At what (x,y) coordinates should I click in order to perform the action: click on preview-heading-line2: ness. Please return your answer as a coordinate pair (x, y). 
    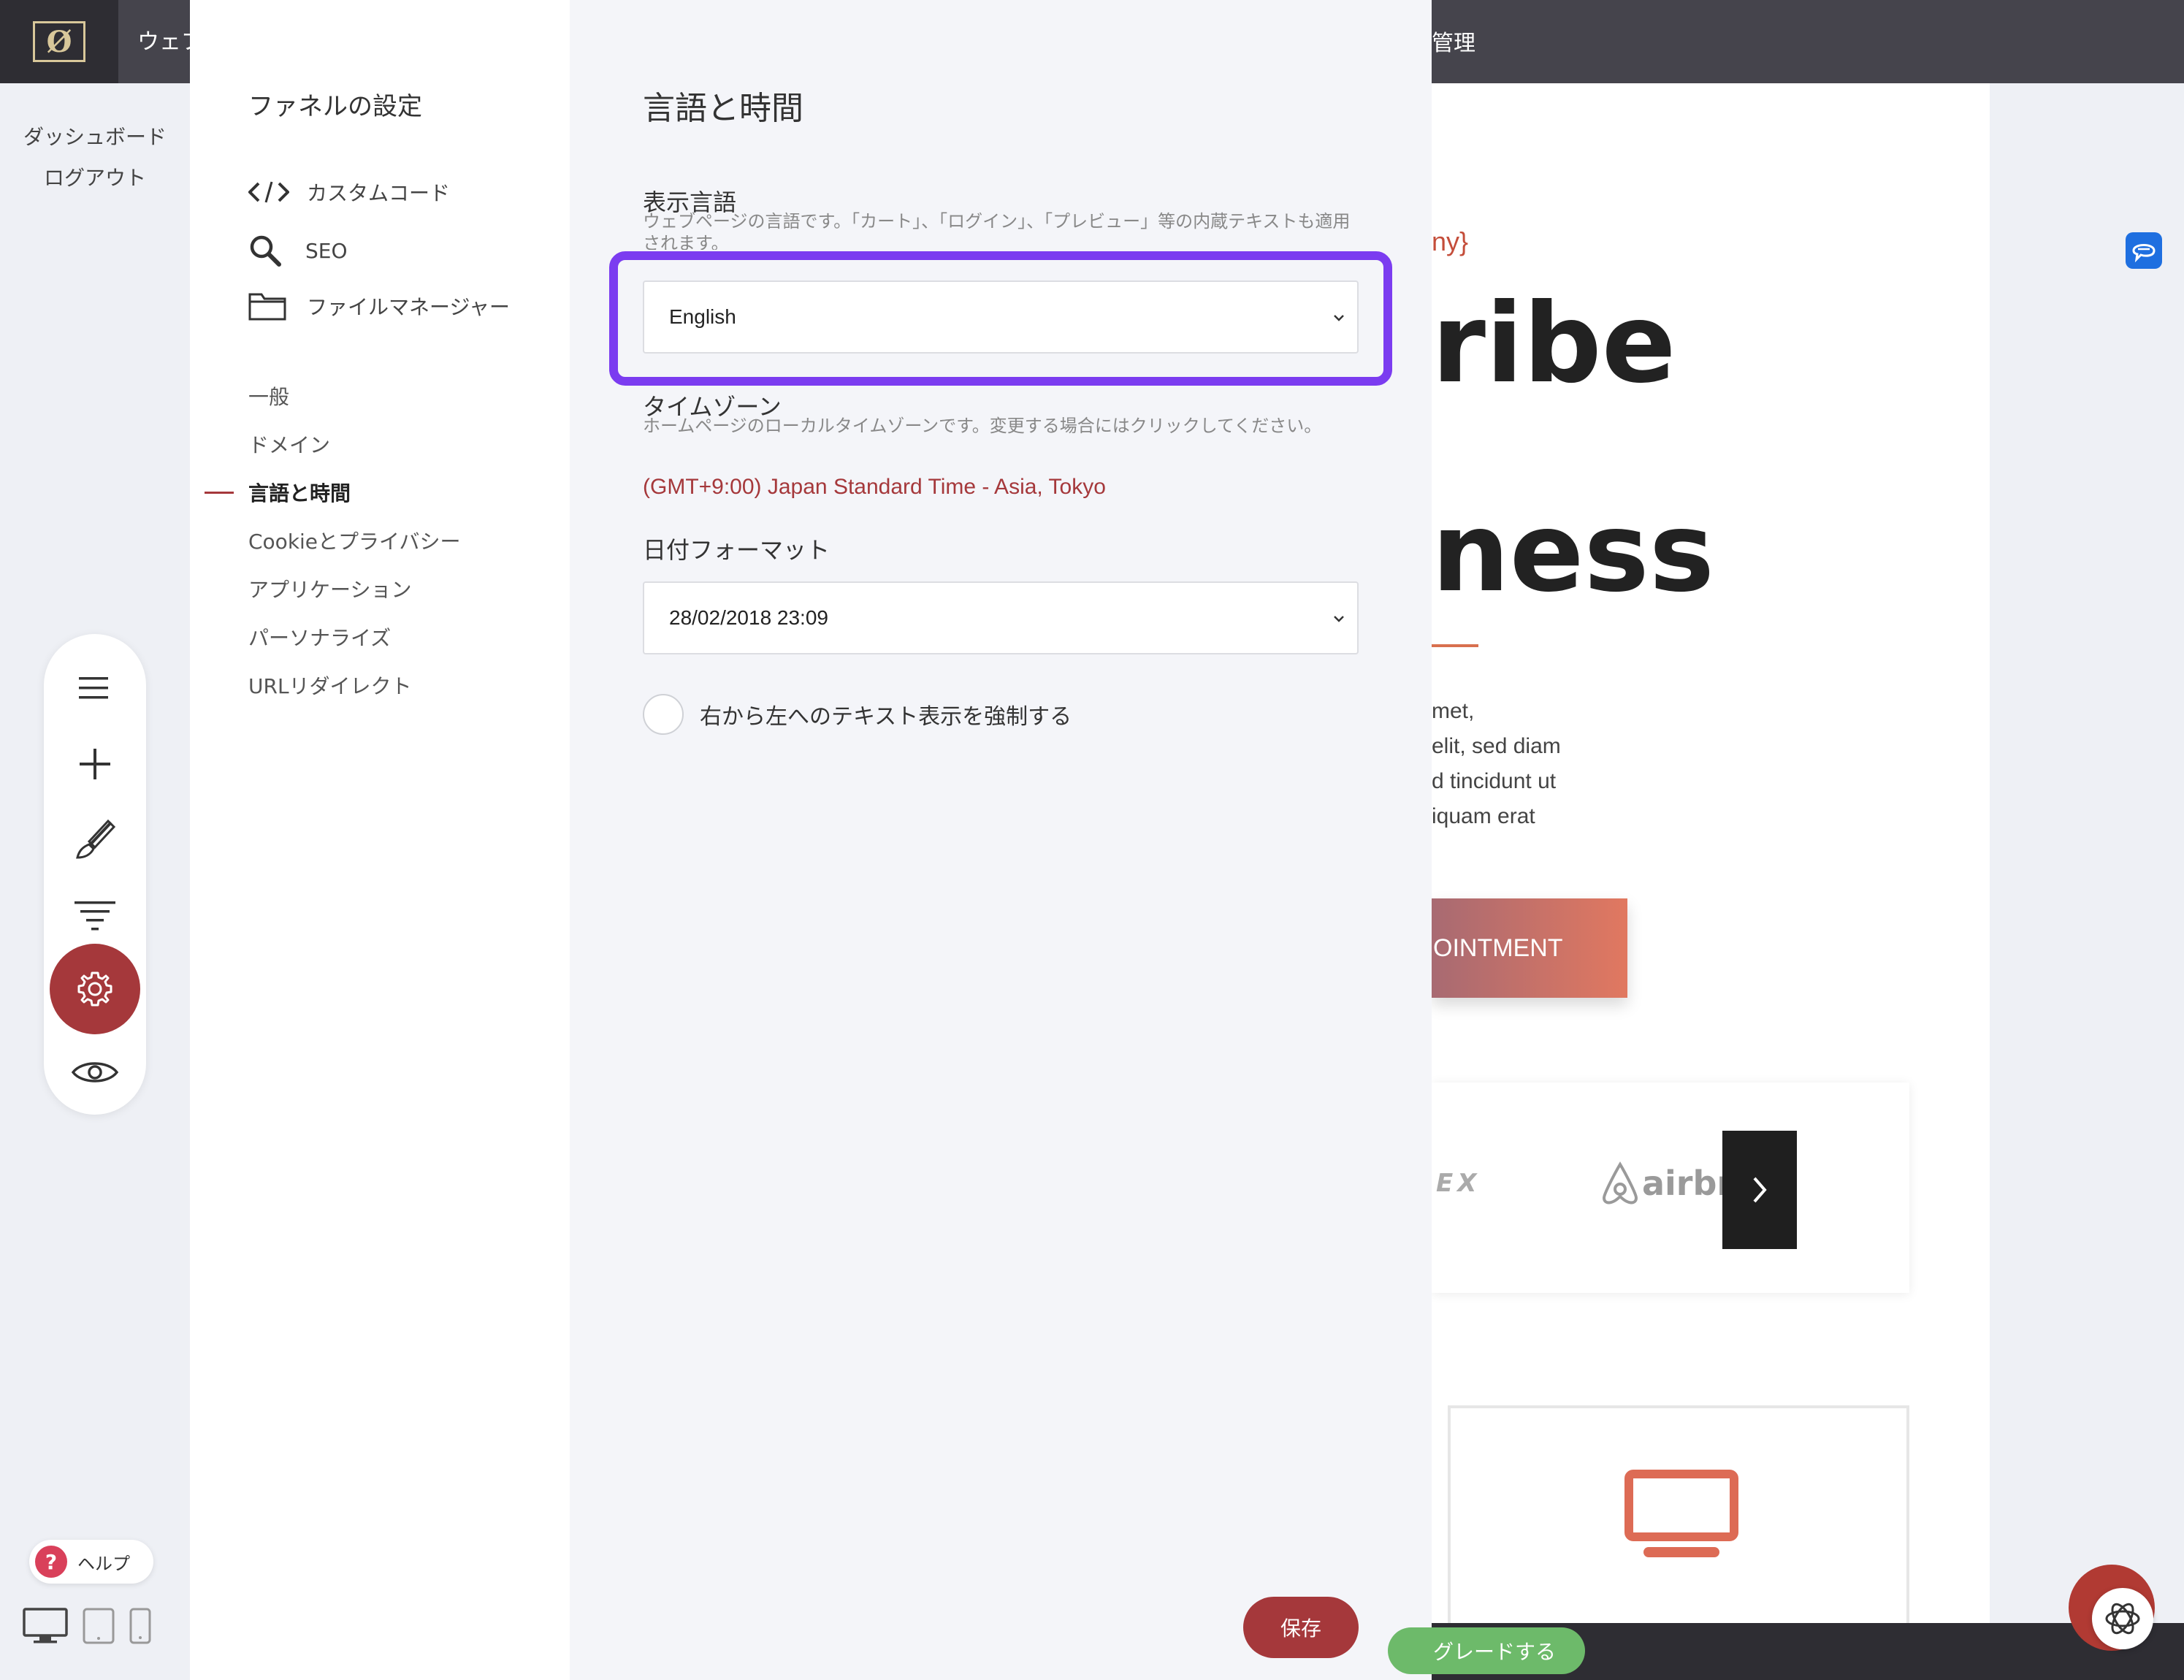
    Looking at the image, I should click on (1573, 552).